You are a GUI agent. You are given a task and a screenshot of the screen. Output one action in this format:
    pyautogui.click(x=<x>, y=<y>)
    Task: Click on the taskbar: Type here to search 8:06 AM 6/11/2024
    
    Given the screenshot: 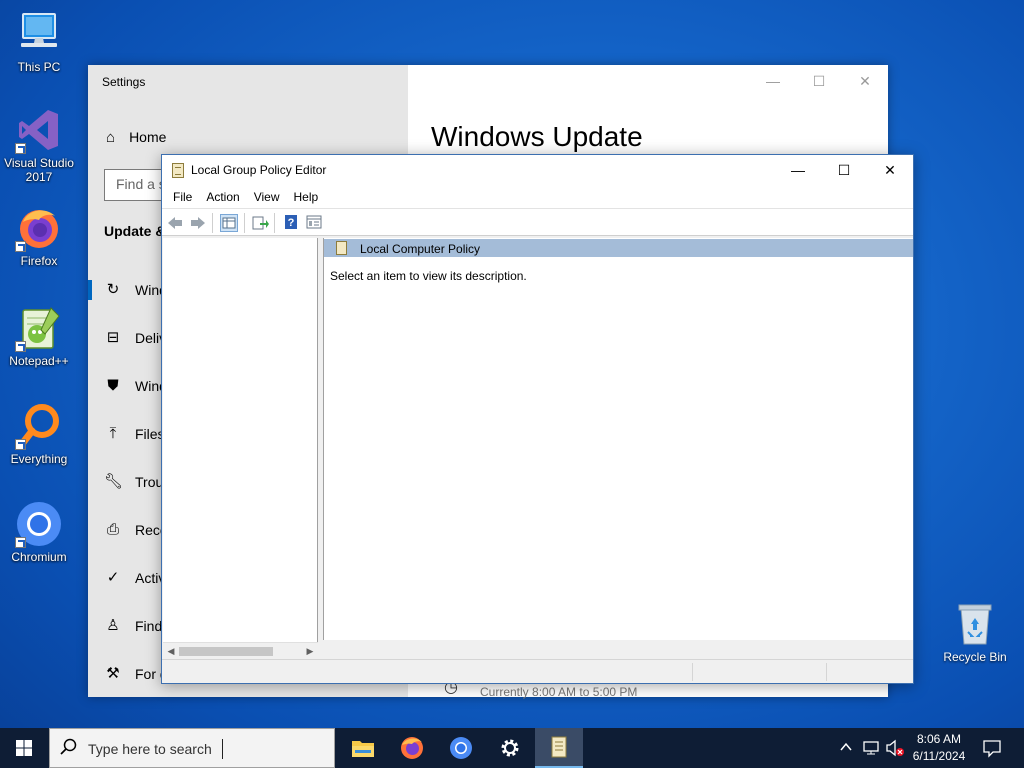 What is the action you would take?
    pyautogui.click(x=512, y=748)
    